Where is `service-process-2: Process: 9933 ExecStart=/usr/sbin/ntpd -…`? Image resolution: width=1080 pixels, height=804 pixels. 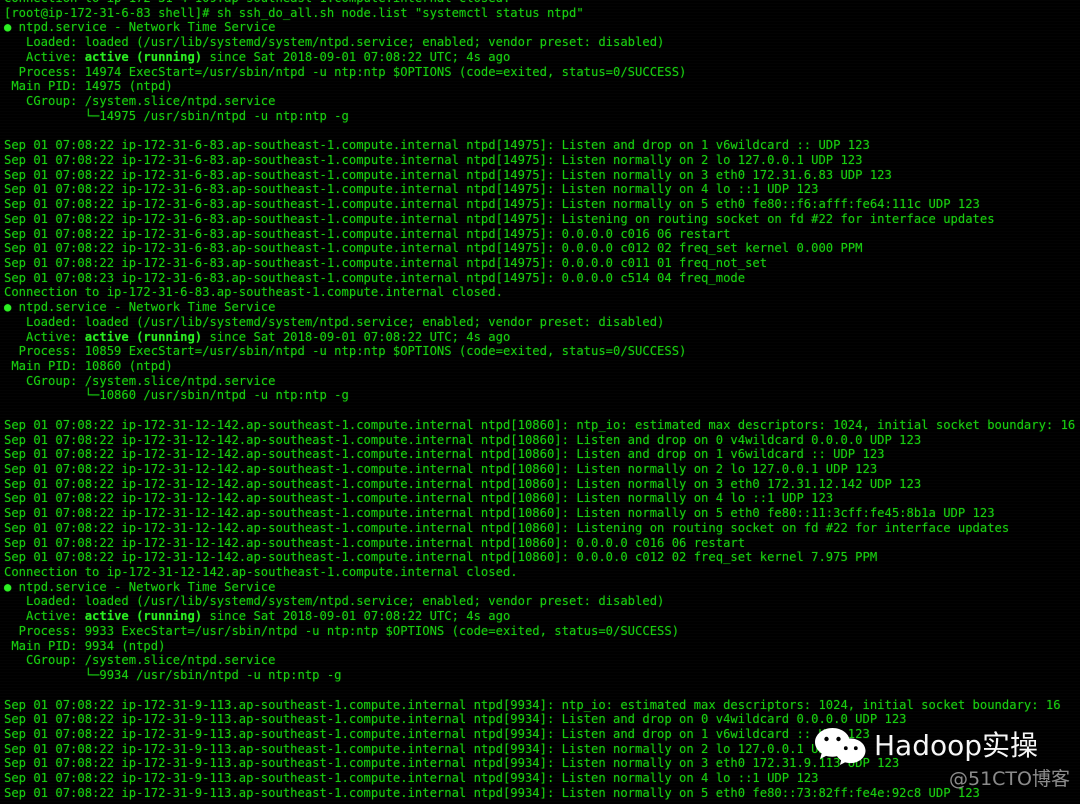
service-process-2: Process: 9933 ExecStart=/usr/sbin/ntpd -… is located at coordinates (342, 630).